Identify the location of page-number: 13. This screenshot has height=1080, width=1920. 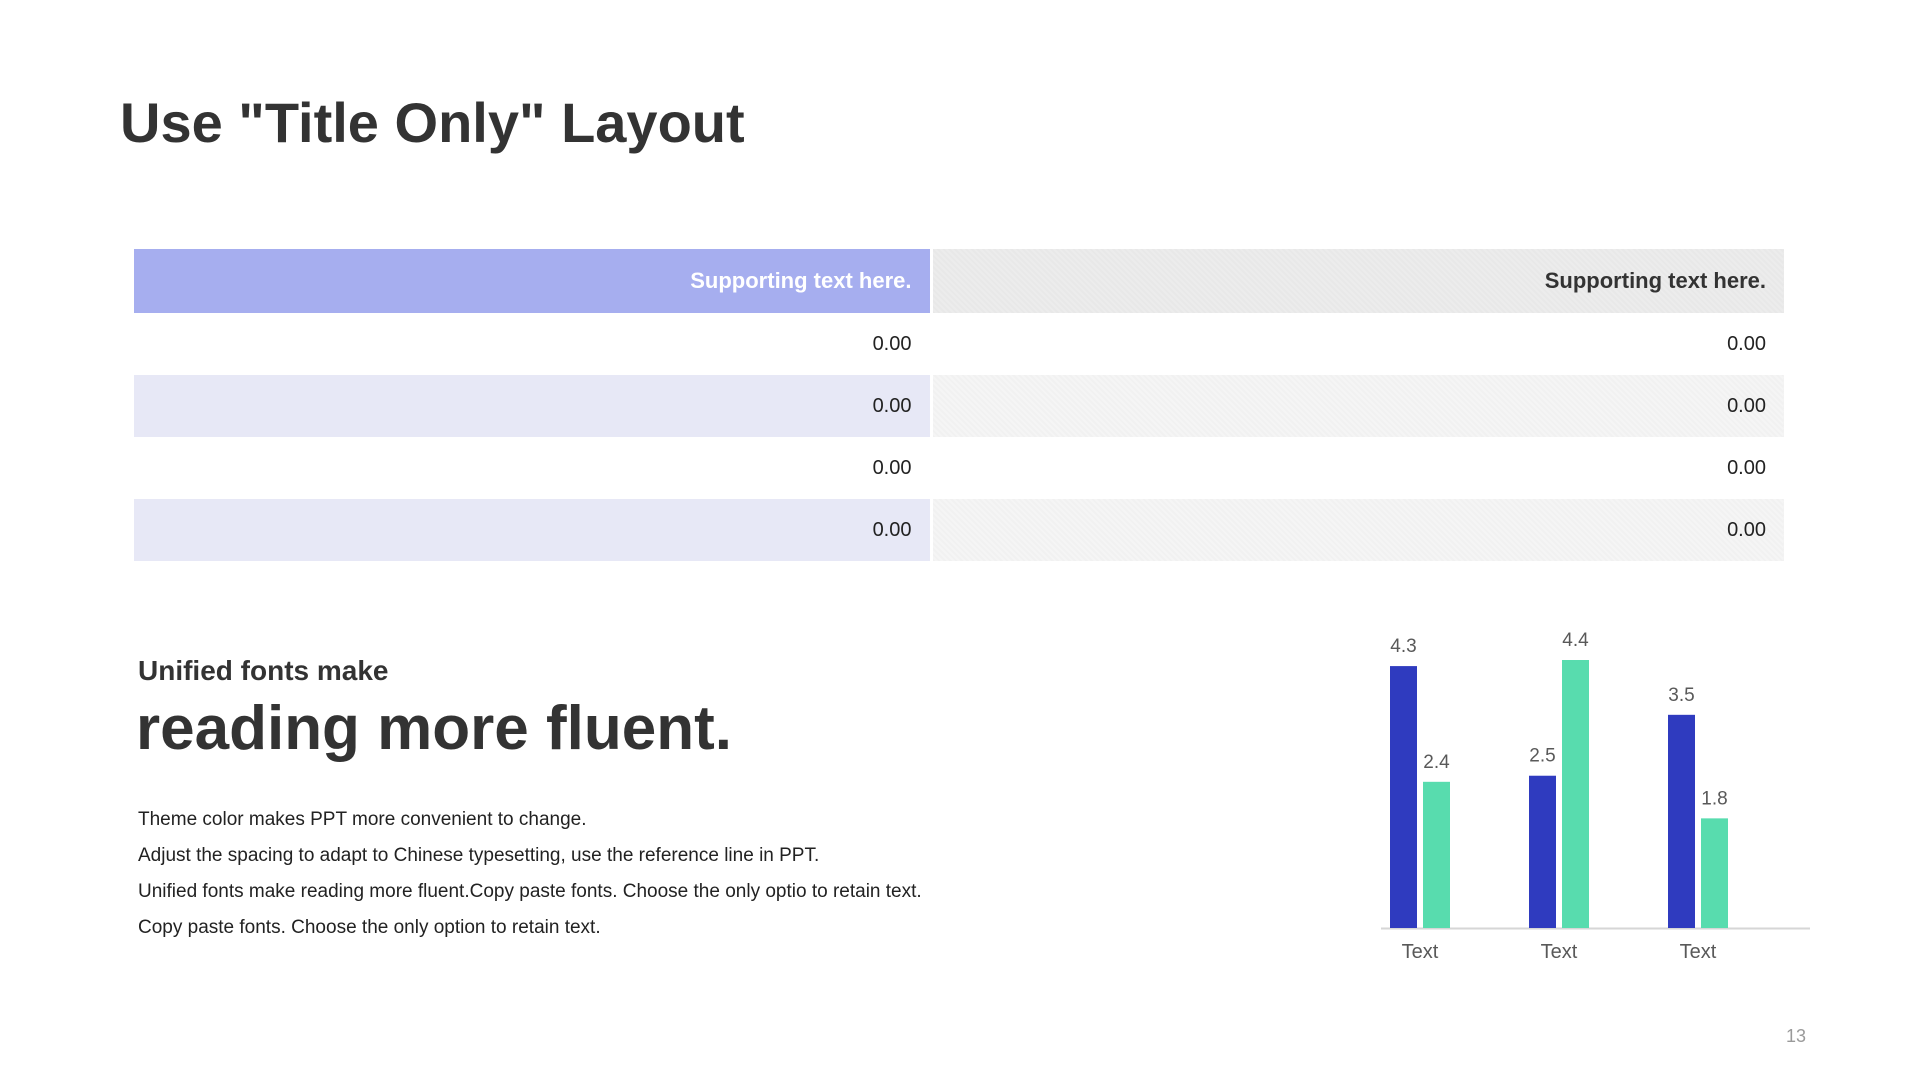
(1796, 1036).